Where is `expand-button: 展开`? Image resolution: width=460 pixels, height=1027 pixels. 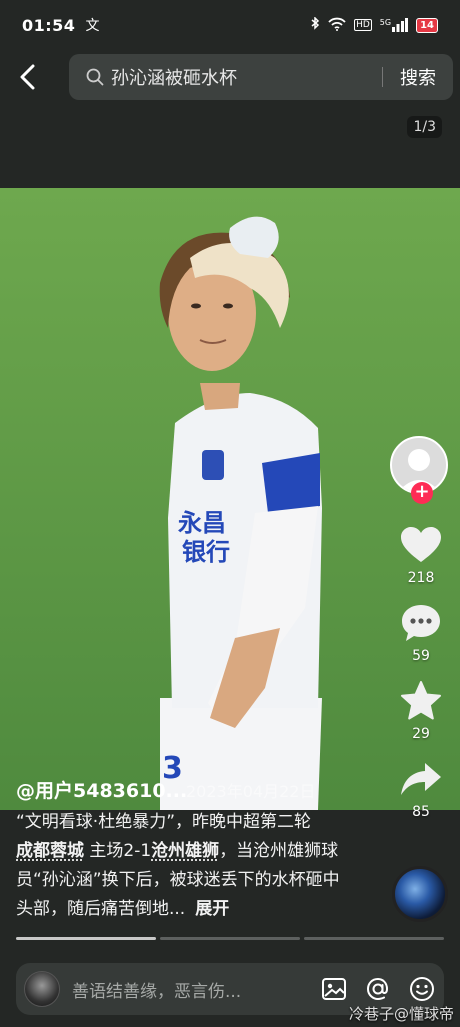 expand-button: 展开 is located at coordinates (212, 909).